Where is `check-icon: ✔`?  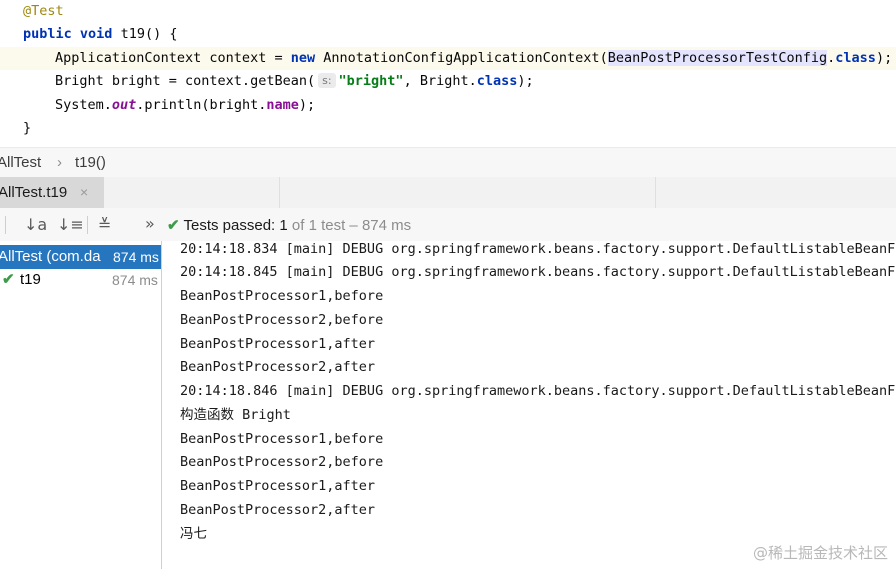
check-icon: ✔ is located at coordinates (173, 225).